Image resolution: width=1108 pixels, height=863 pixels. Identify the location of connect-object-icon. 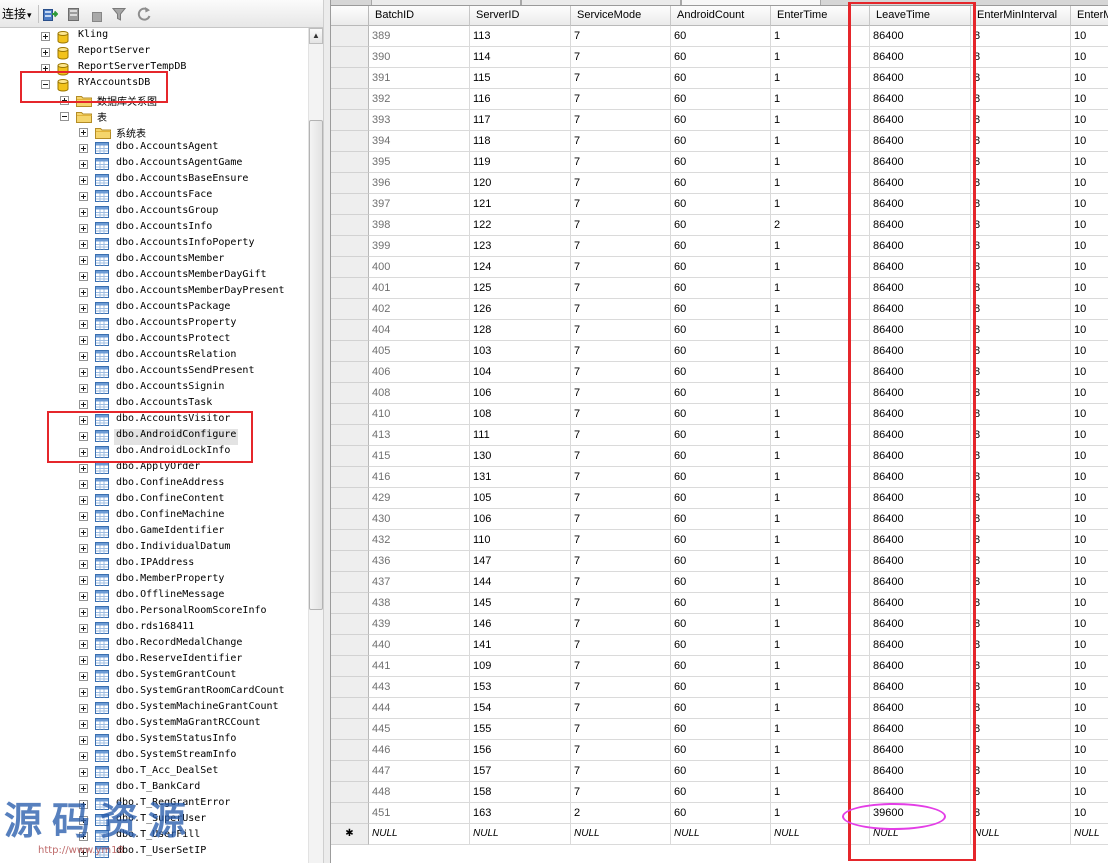
(50, 16).